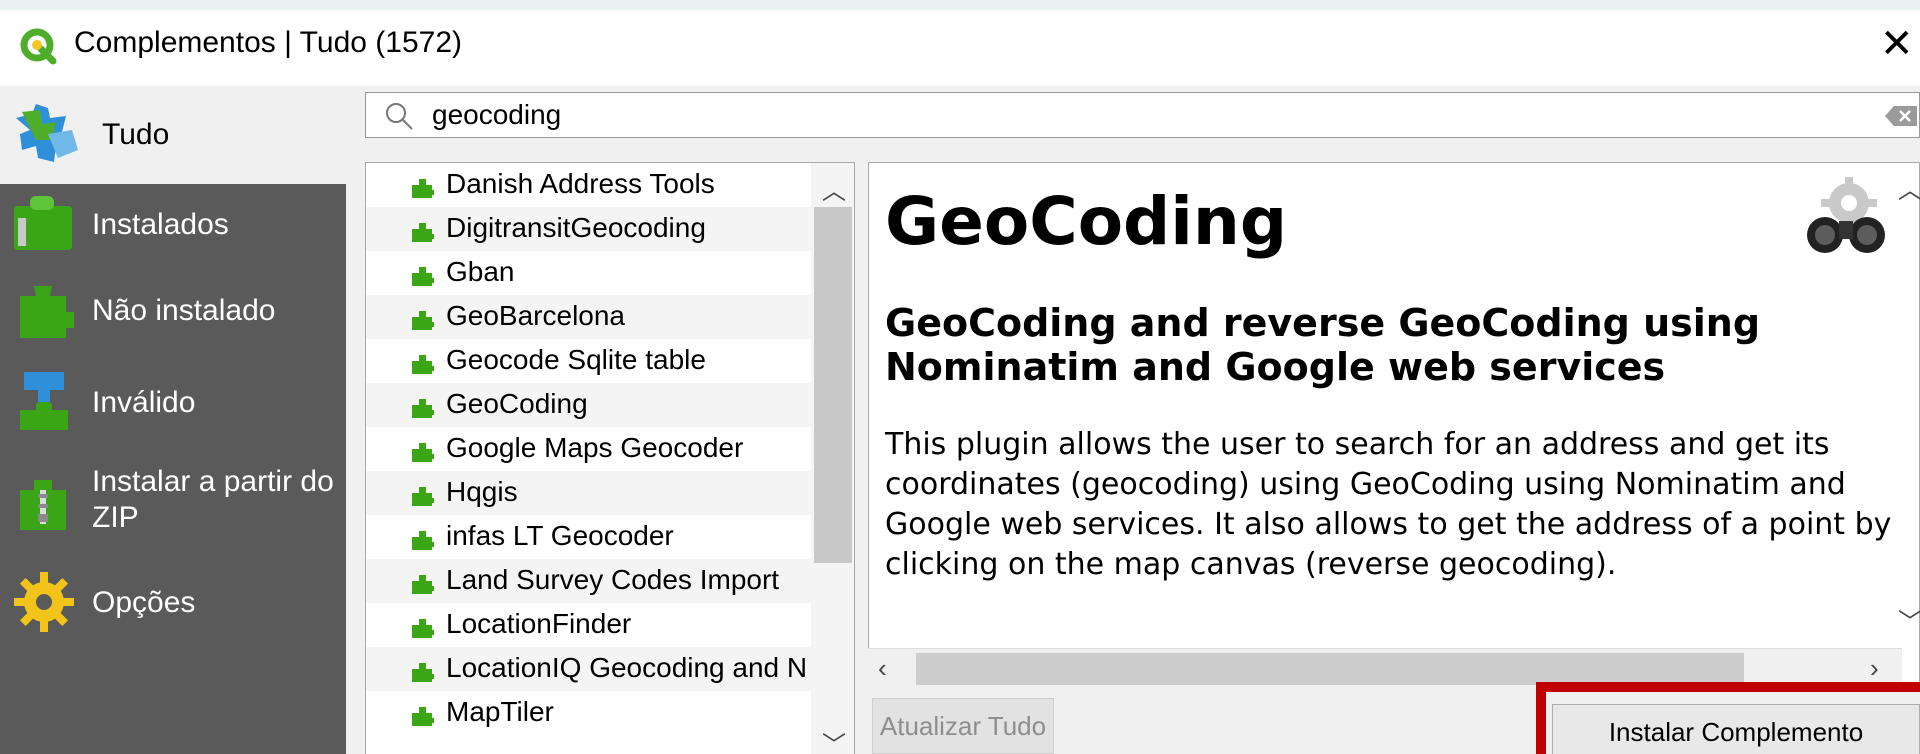 This screenshot has height=754, width=1920. What do you see at coordinates (1132, 115) in the screenshot?
I see `search-input` at bounding box center [1132, 115].